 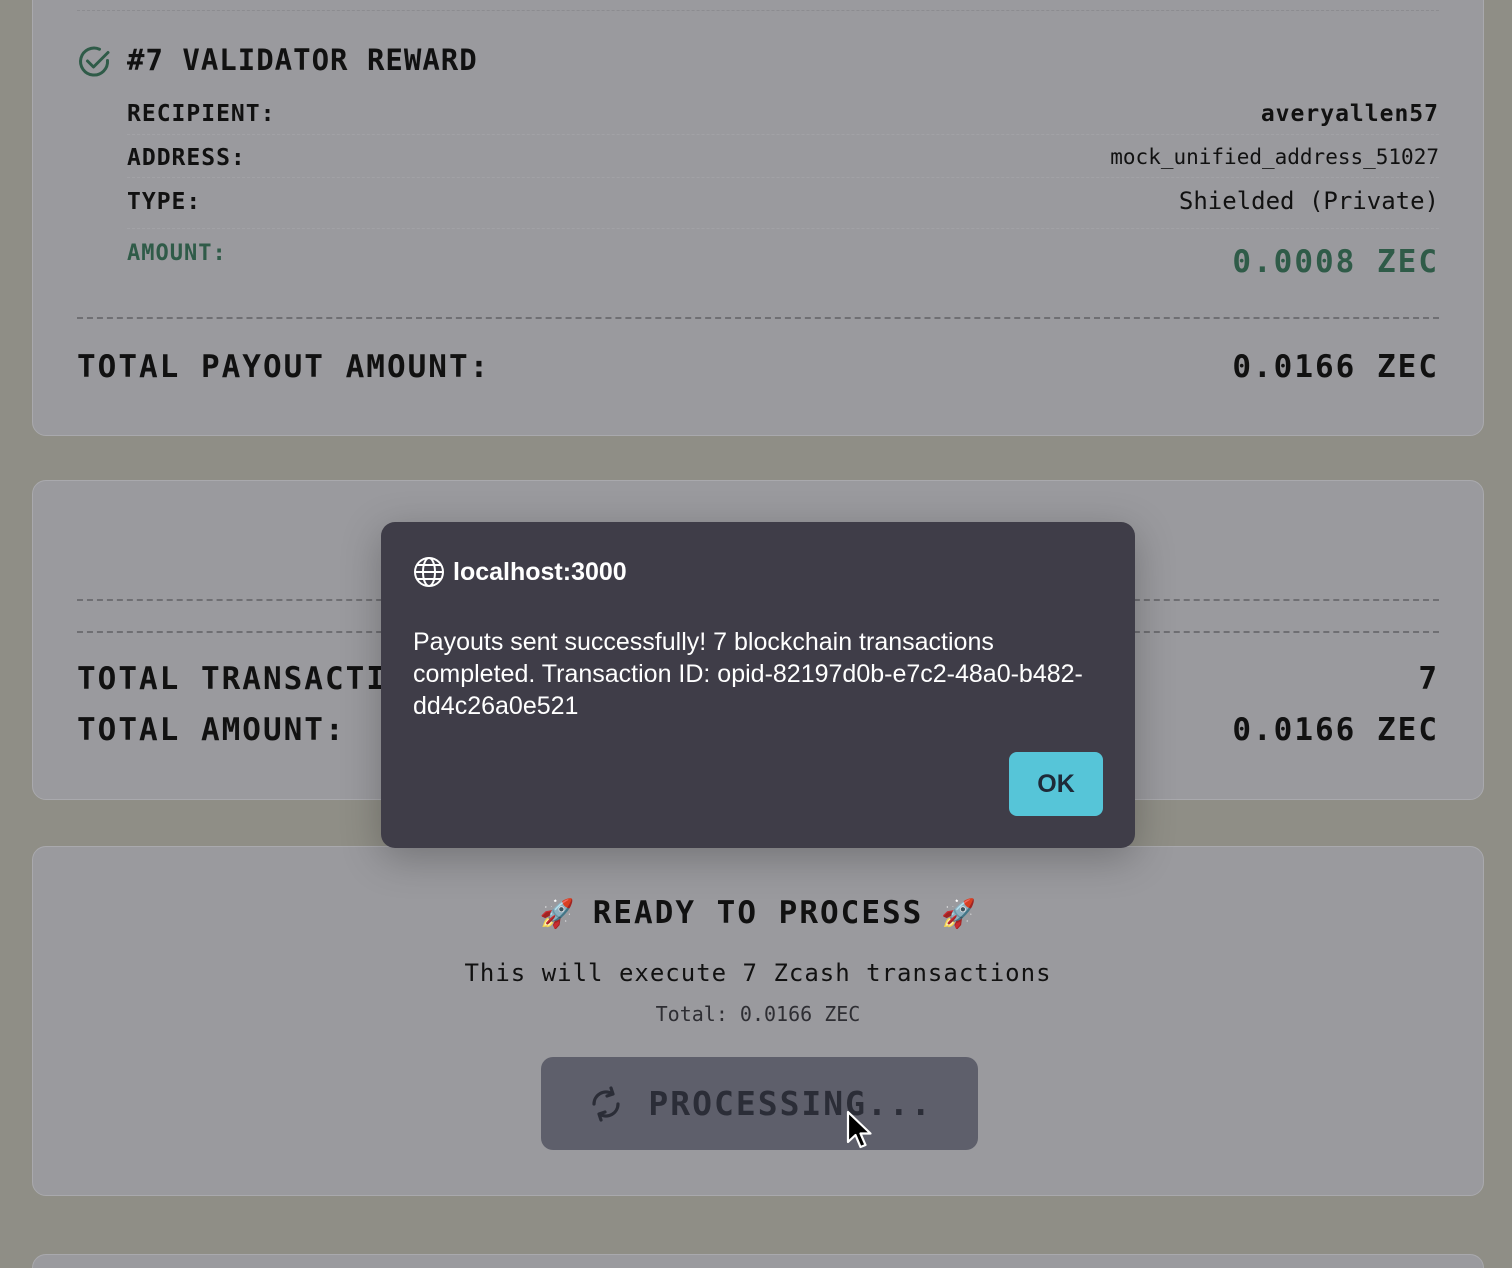 What do you see at coordinates (1335, 262) in the screenshot?
I see `amount-value: 0.0008 ZEC` at bounding box center [1335, 262].